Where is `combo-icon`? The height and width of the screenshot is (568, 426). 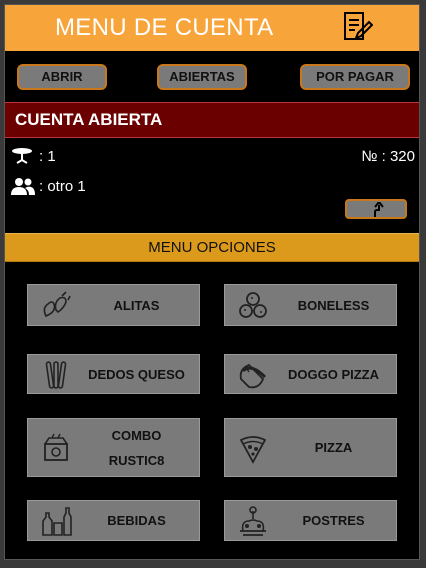
combo-icon is located at coordinates (56, 447).